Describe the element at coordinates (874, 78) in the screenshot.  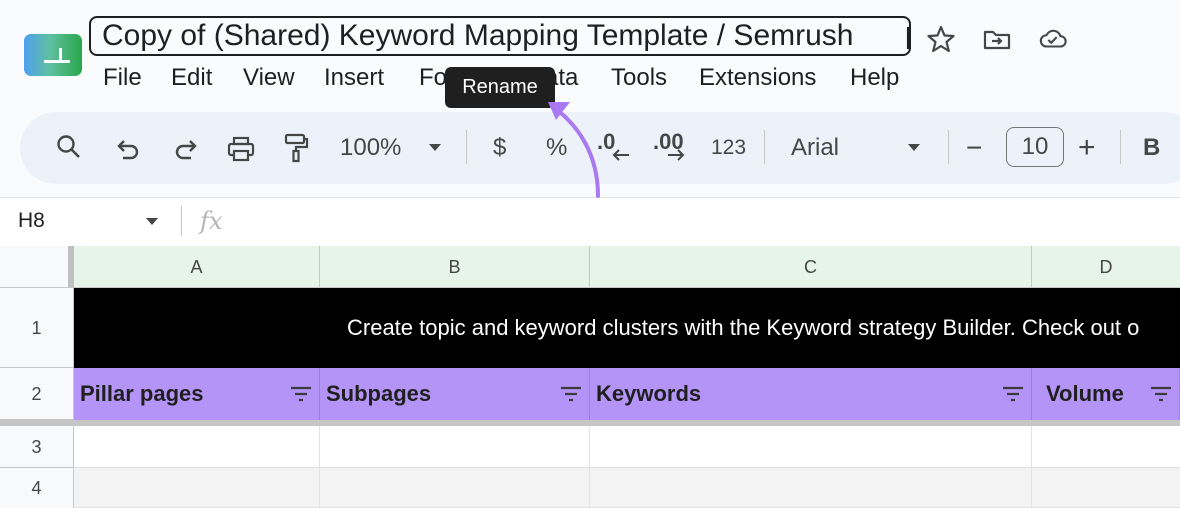
I see `menu-help: Help` at that location.